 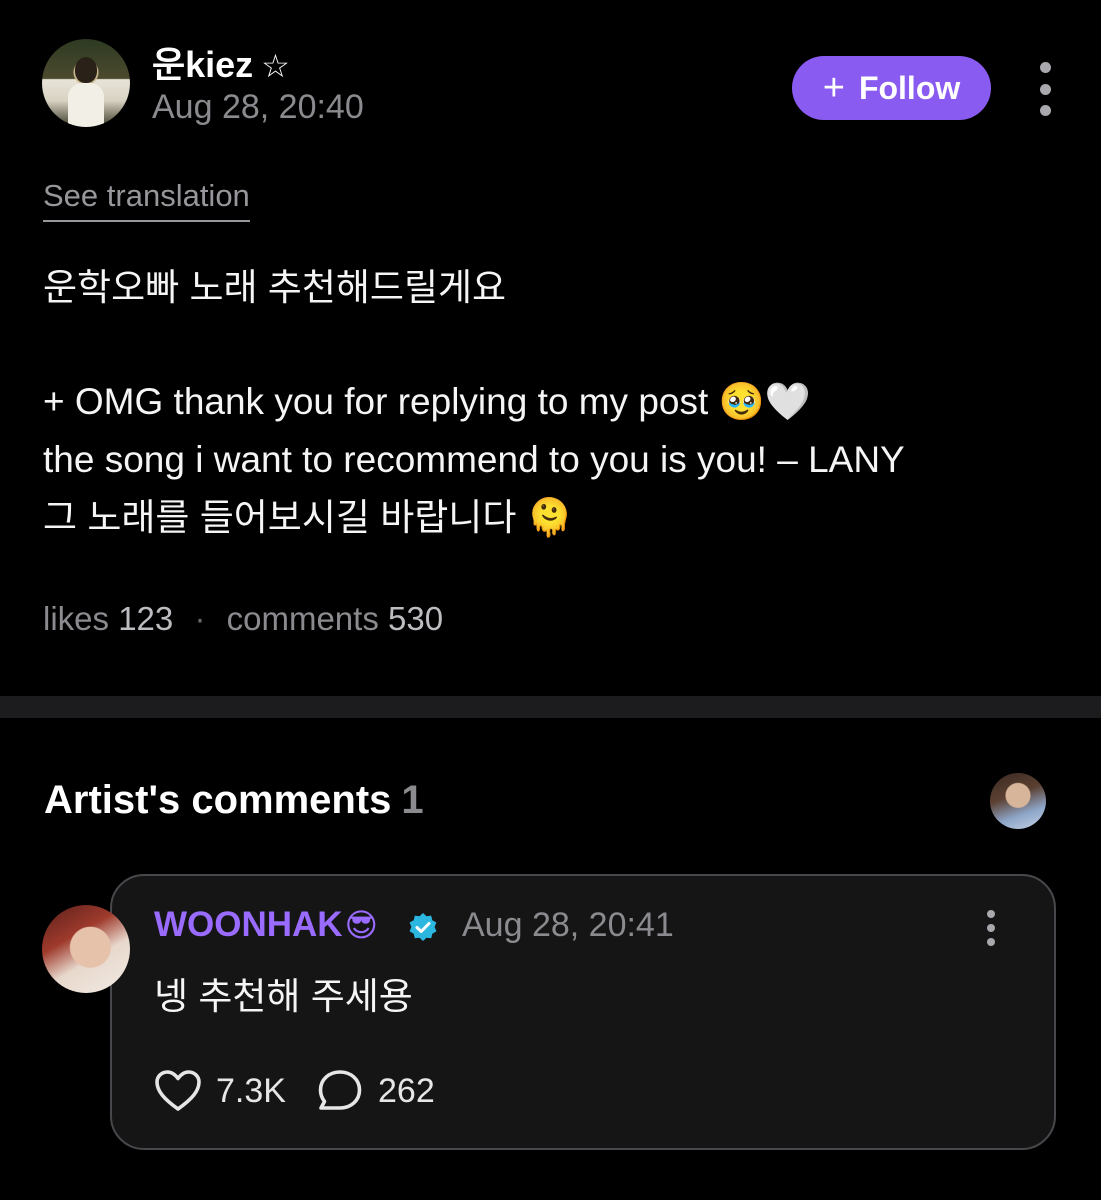 What do you see at coordinates (76, 618) in the screenshot?
I see `likes-label: likes` at bounding box center [76, 618].